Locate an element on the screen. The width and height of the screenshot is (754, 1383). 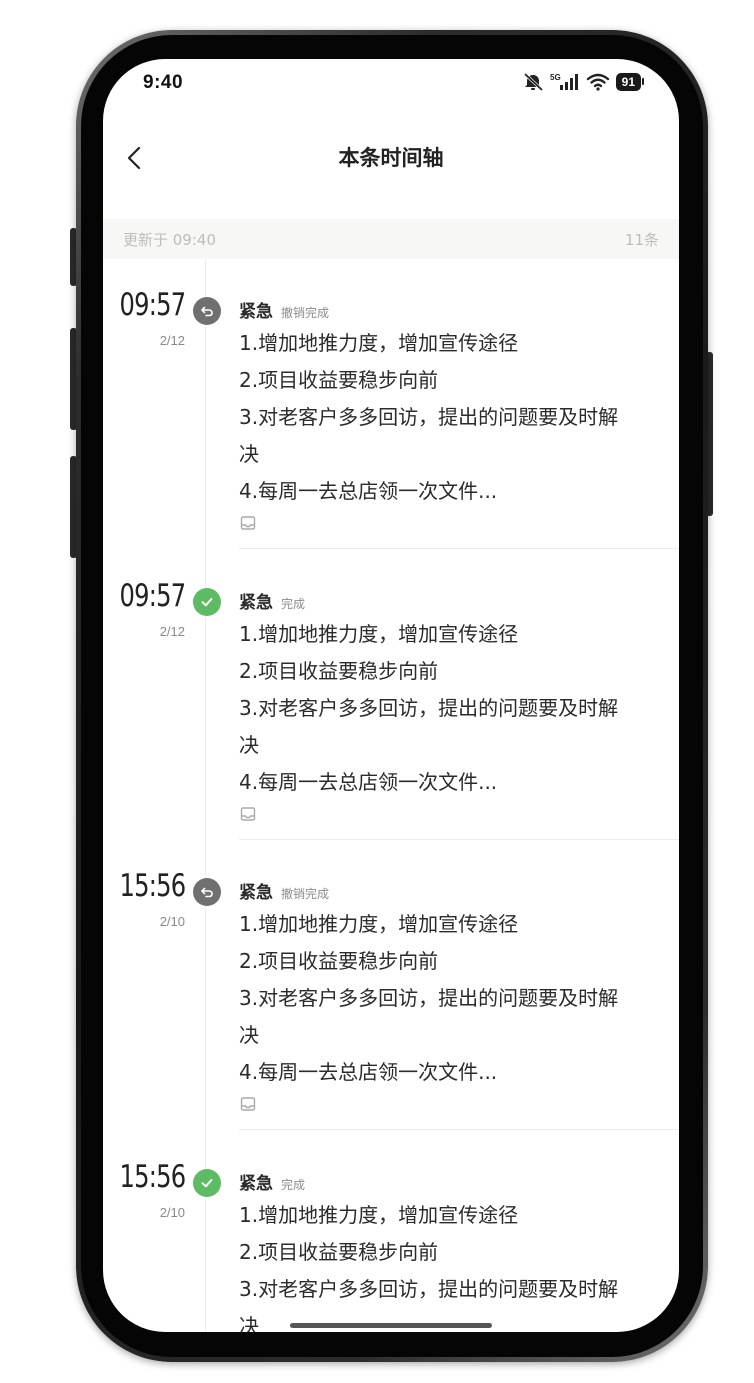
update-info-bar: 更新于 09:40 11条 is located at coordinates (391, 239).